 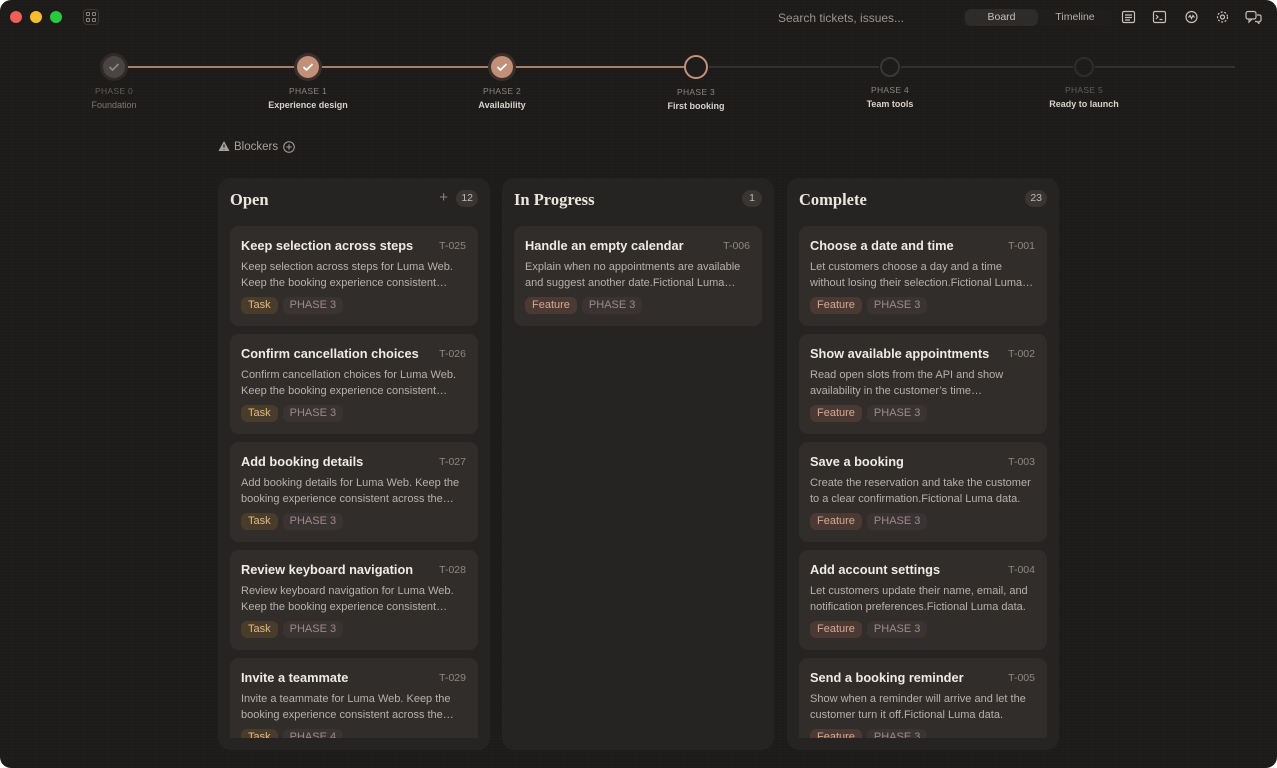 What do you see at coordinates (56, 17) in the screenshot?
I see `zoom-window-button` at bounding box center [56, 17].